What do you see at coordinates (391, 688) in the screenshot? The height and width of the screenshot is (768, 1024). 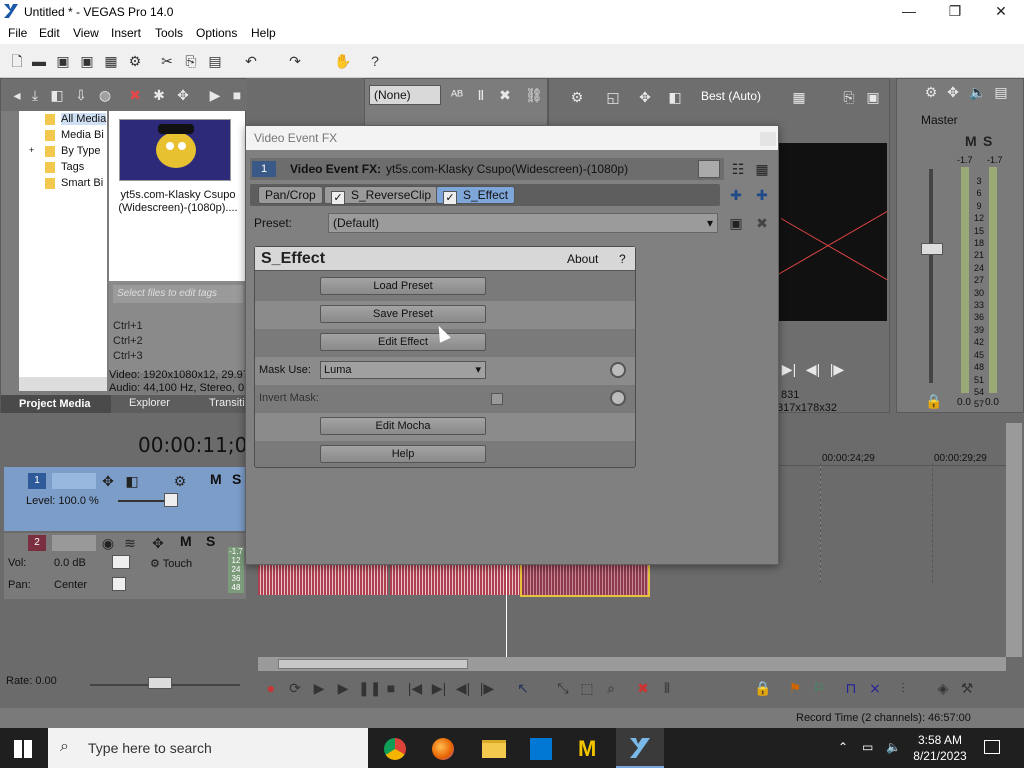 I see `stop-transport-icon: ■` at bounding box center [391, 688].